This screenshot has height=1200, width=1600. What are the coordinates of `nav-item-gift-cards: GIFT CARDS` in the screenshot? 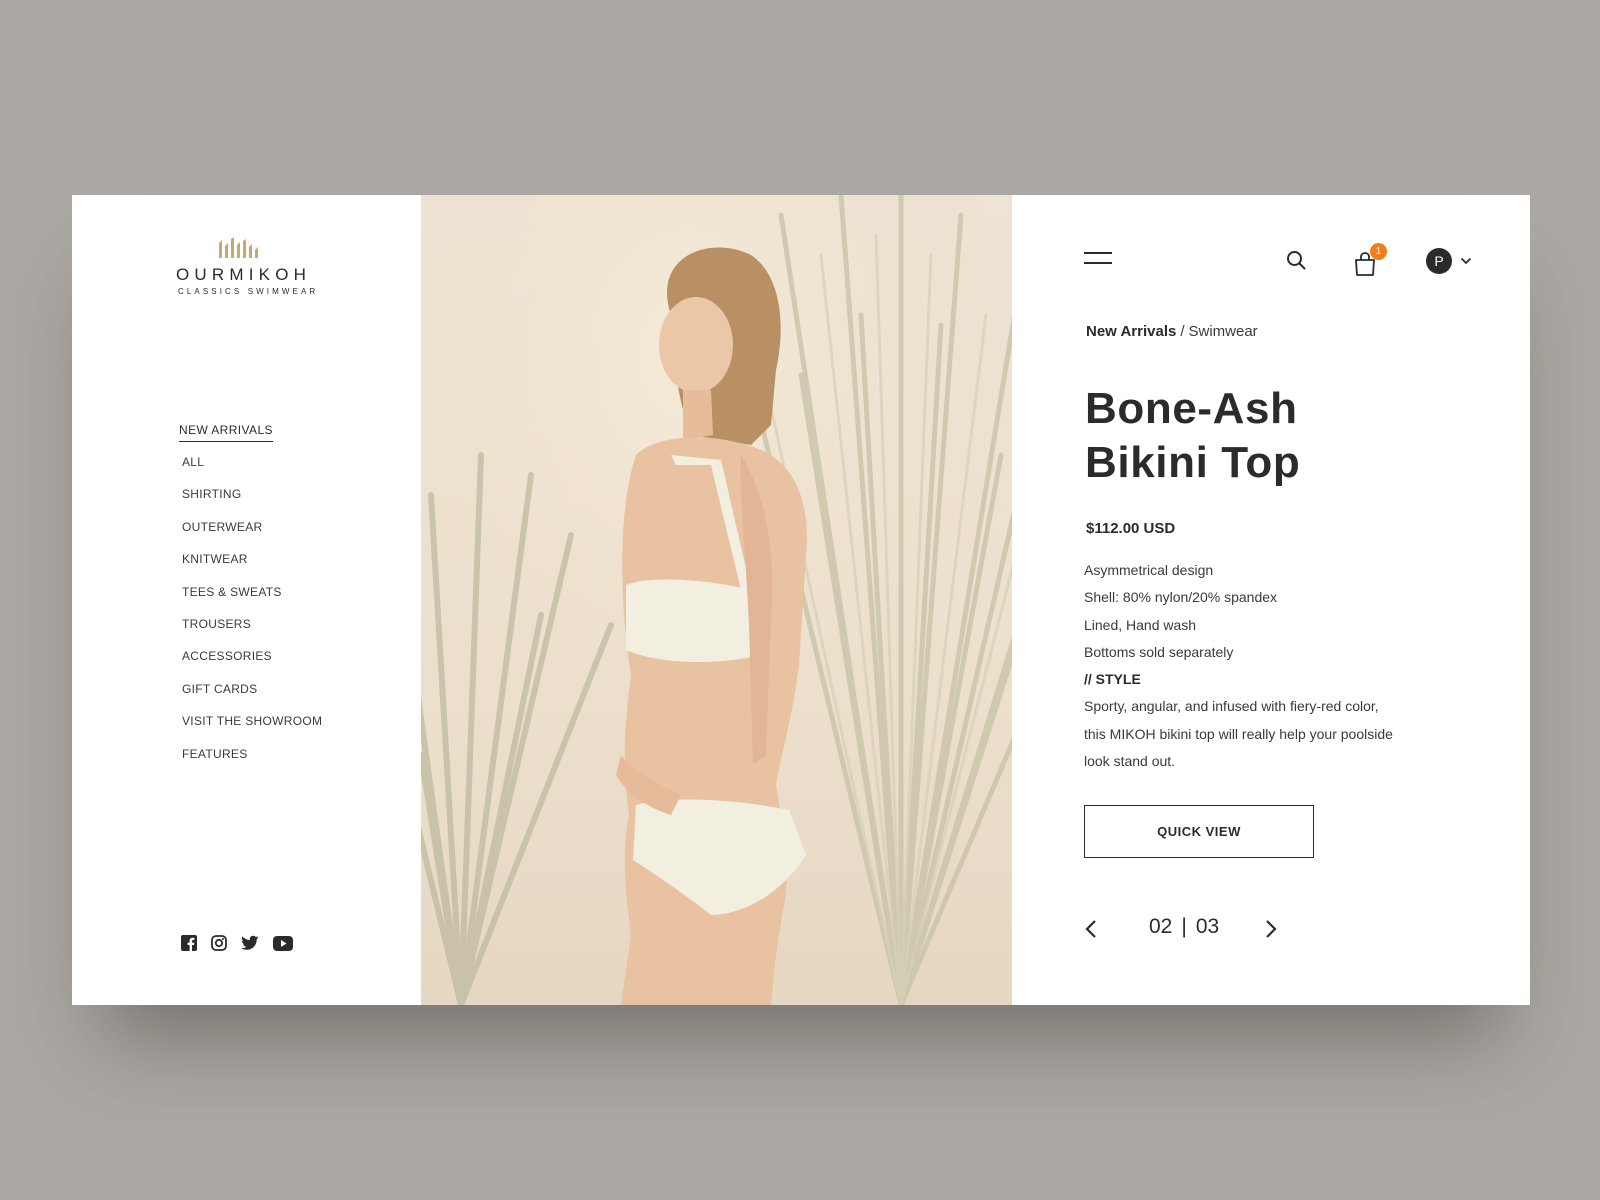 It's located at (252, 698).